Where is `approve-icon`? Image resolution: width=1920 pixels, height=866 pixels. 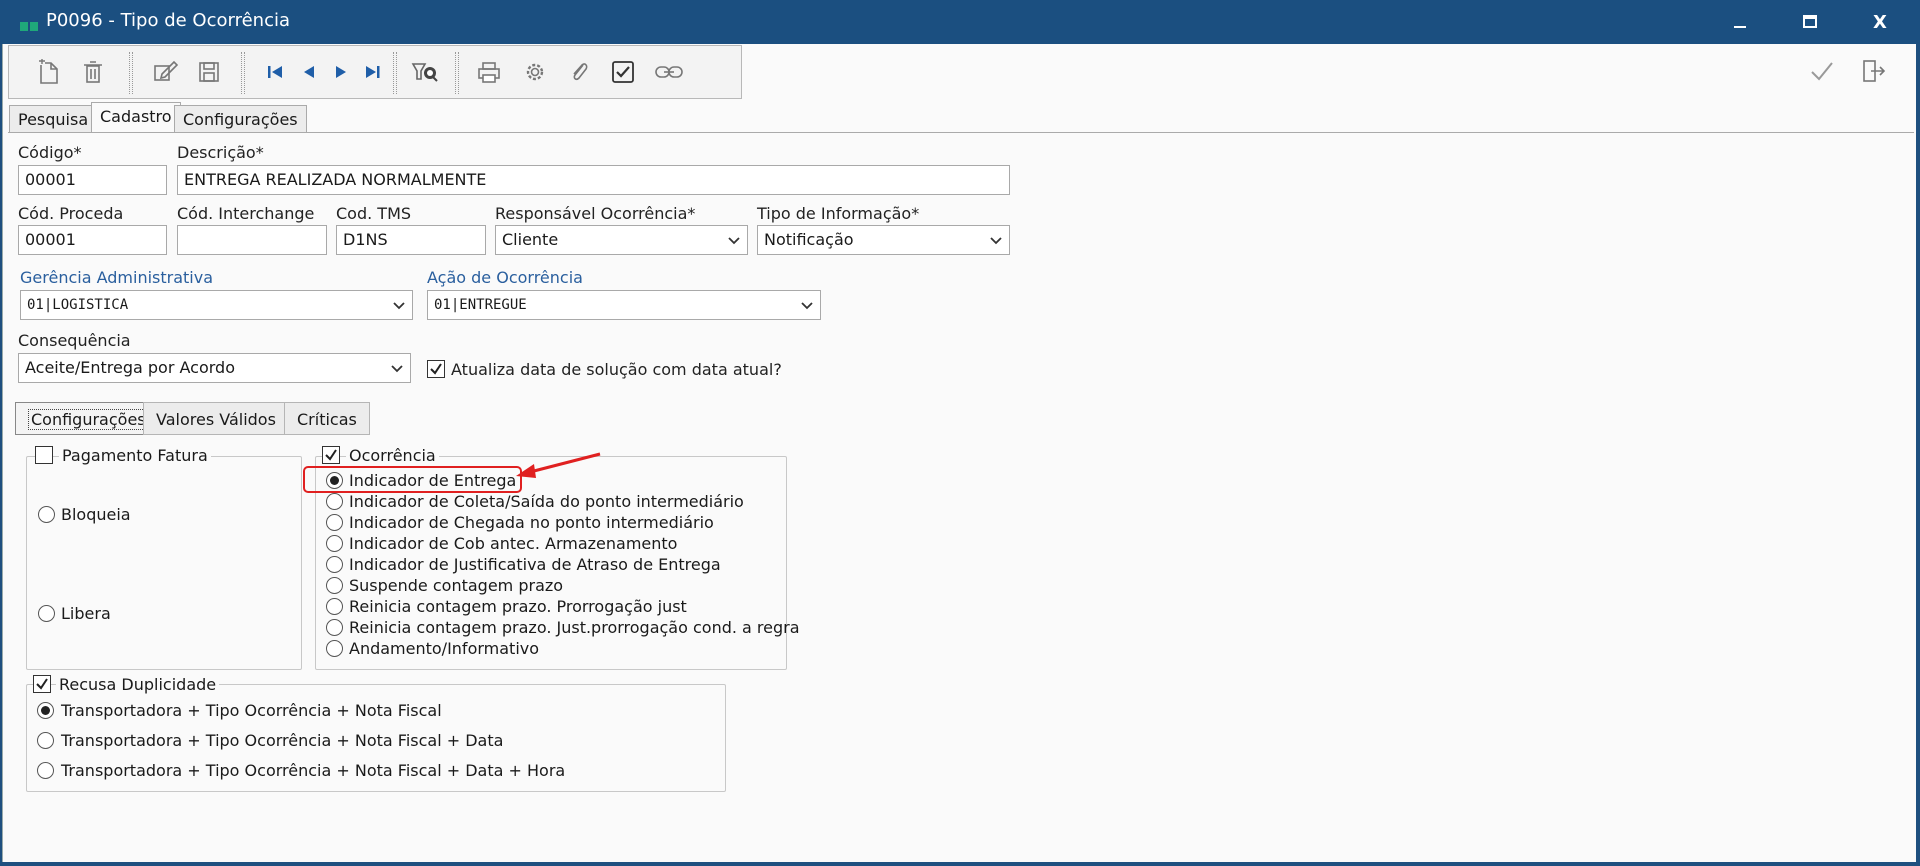
approve-icon is located at coordinates (623, 72).